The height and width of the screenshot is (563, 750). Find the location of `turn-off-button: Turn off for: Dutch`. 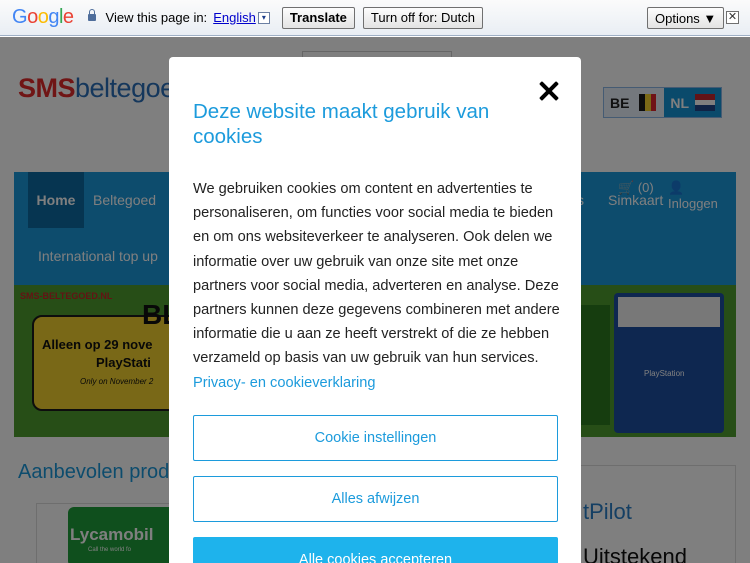

turn-off-button: Turn off for: Dutch is located at coordinates (422, 17).